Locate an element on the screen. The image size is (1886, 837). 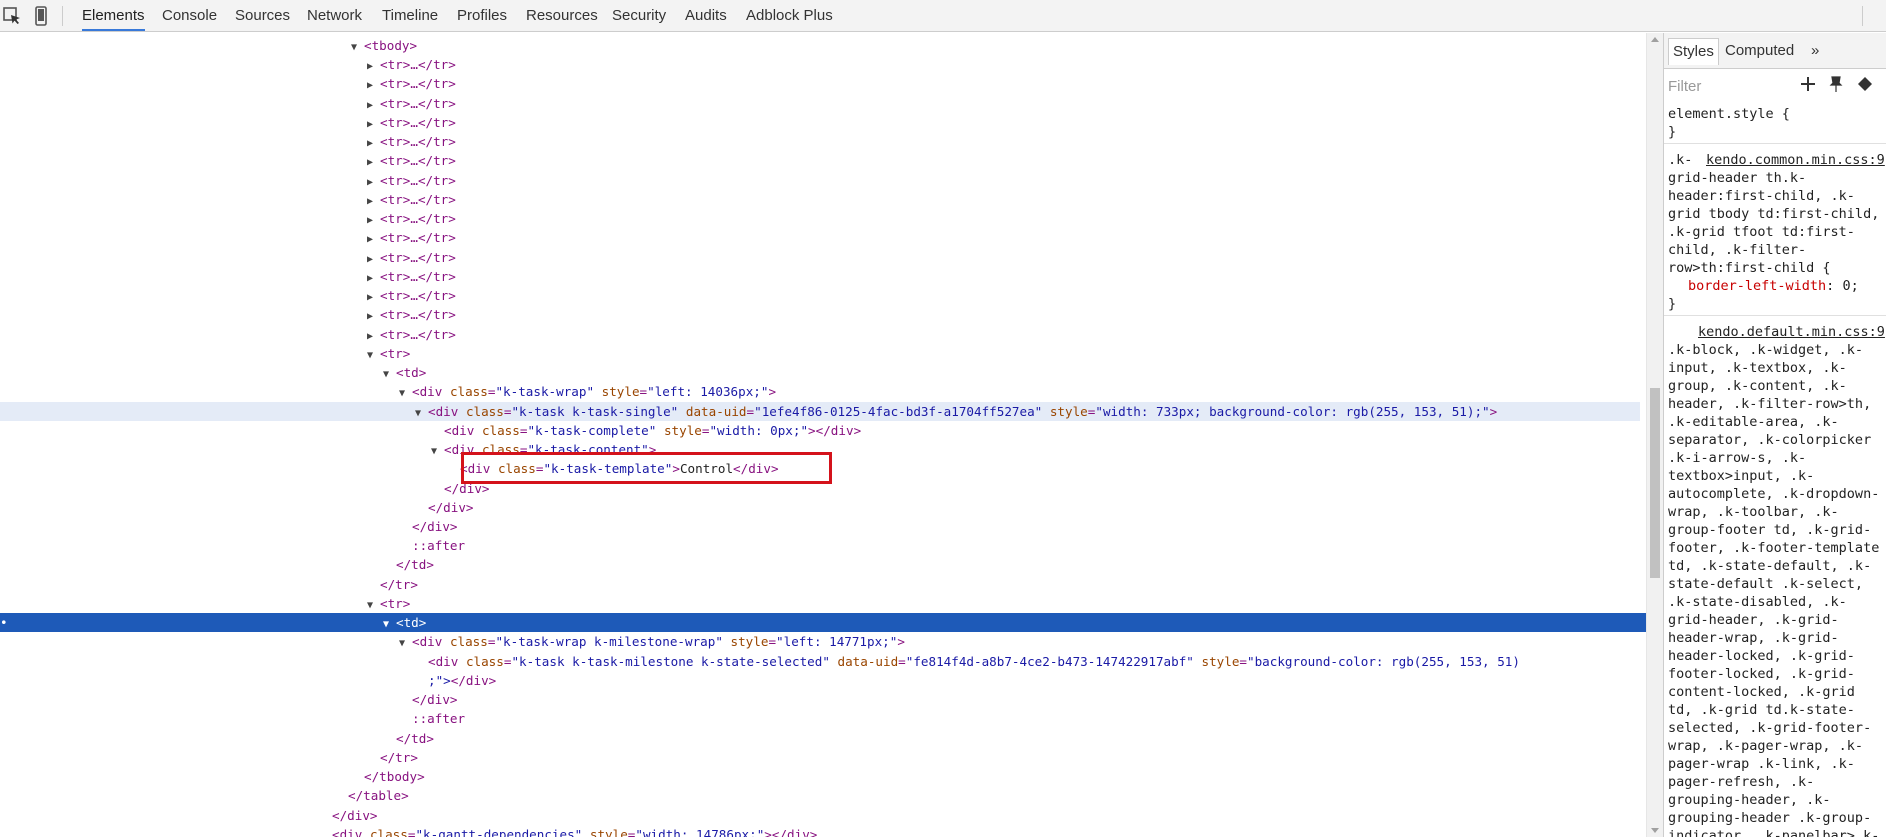
css-selector: header-locked, .k-grid- is located at coordinates (1761, 656).